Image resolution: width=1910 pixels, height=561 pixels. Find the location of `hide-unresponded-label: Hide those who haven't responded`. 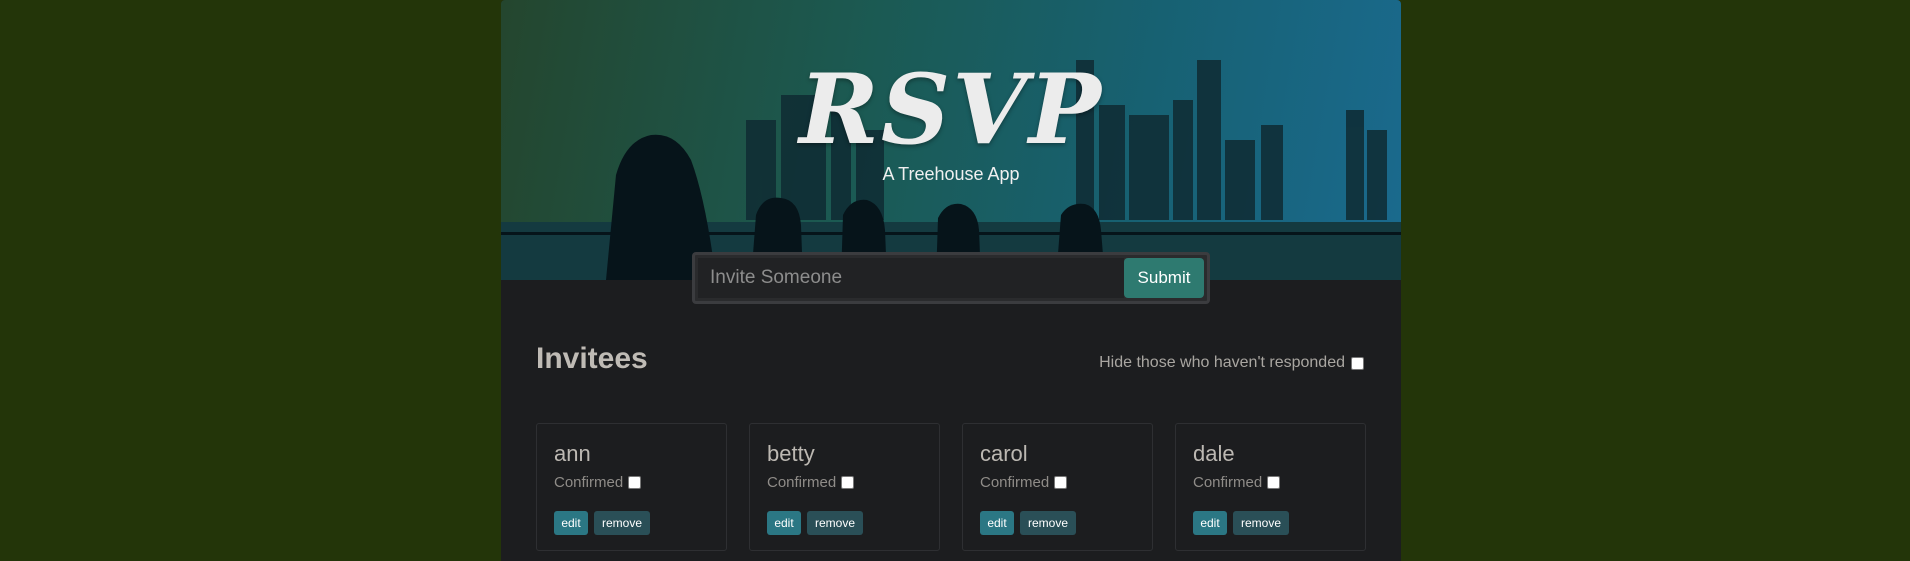

hide-unresponded-label: Hide those who haven't responded is located at coordinates (1222, 362).